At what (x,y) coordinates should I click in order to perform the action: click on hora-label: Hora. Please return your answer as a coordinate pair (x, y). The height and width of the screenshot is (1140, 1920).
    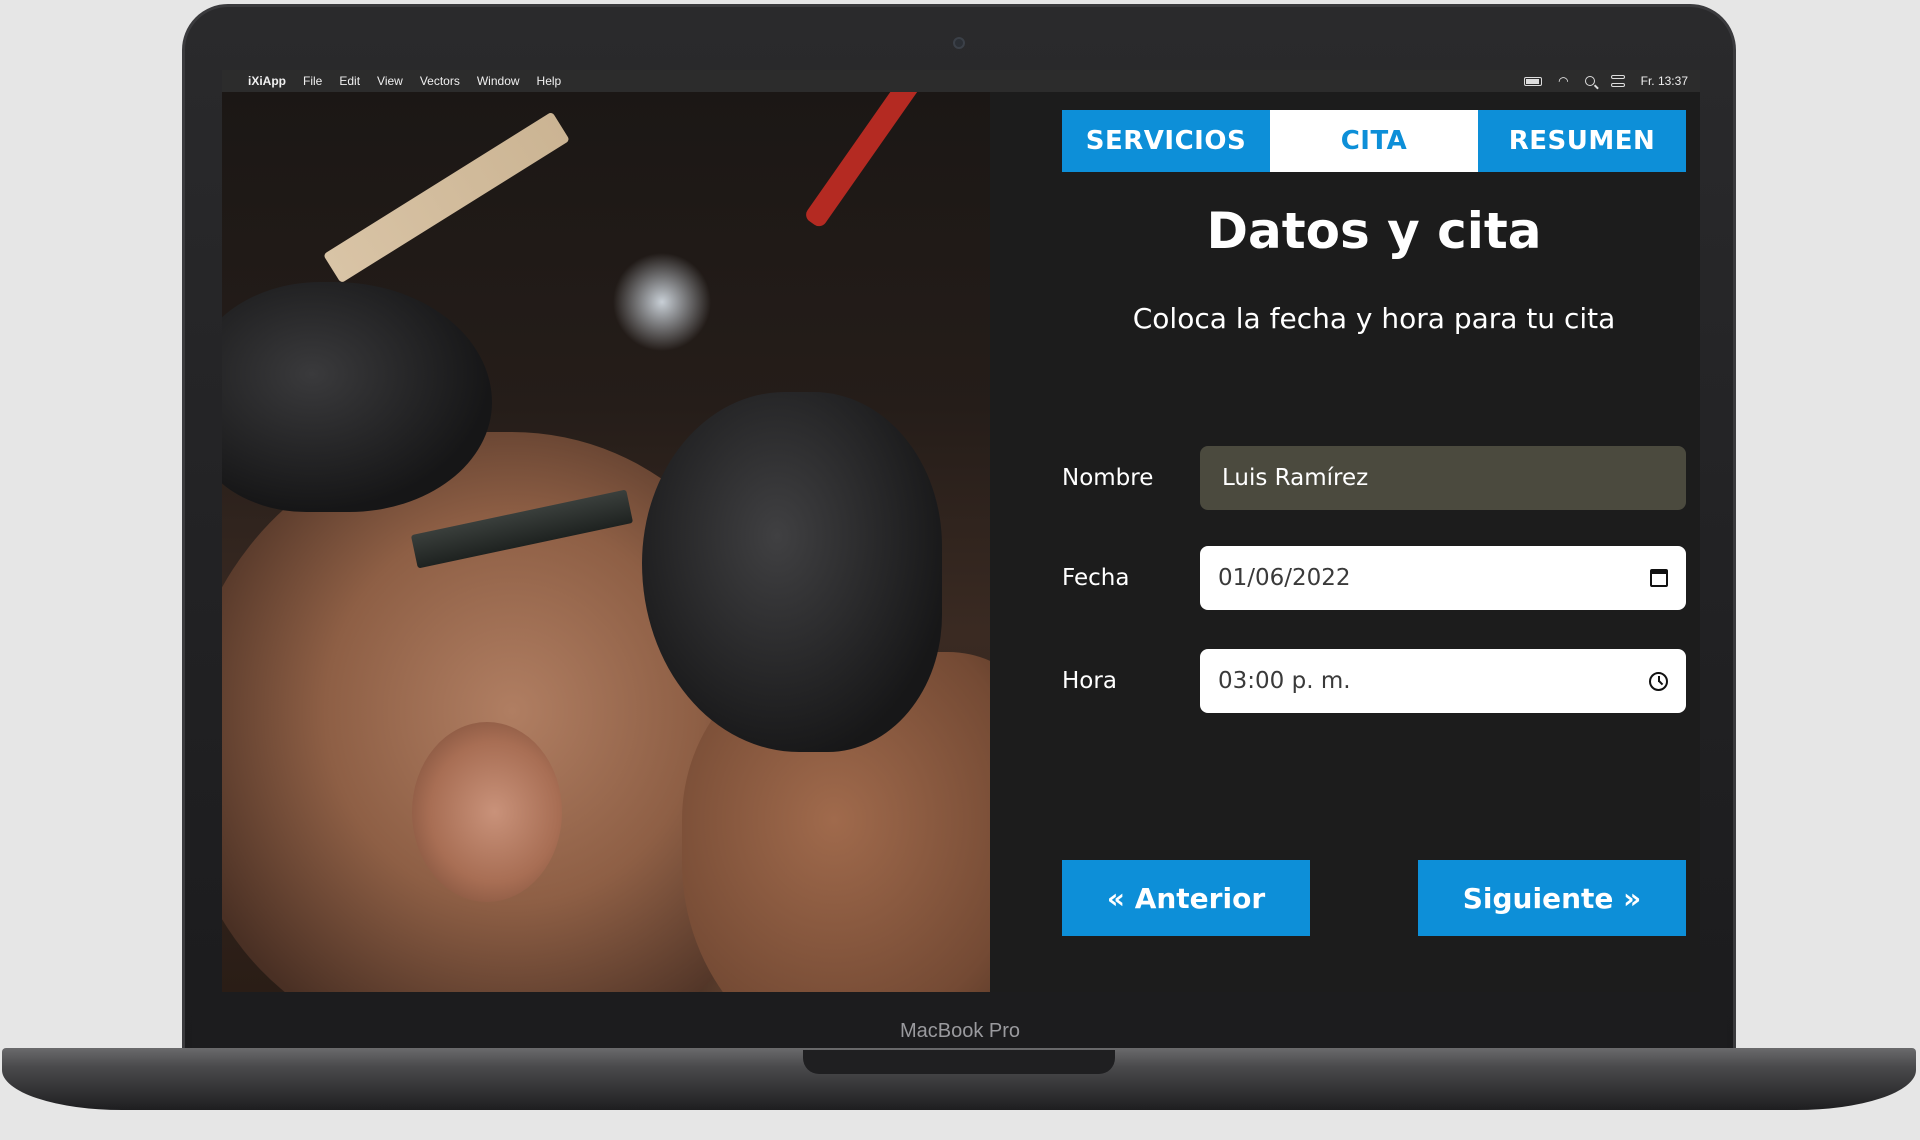
    Looking at the image, I should click on (1089, 681).